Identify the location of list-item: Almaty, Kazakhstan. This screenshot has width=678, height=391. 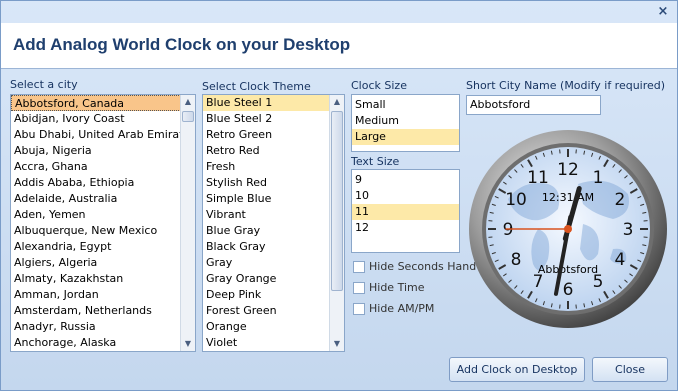
(103, 279).